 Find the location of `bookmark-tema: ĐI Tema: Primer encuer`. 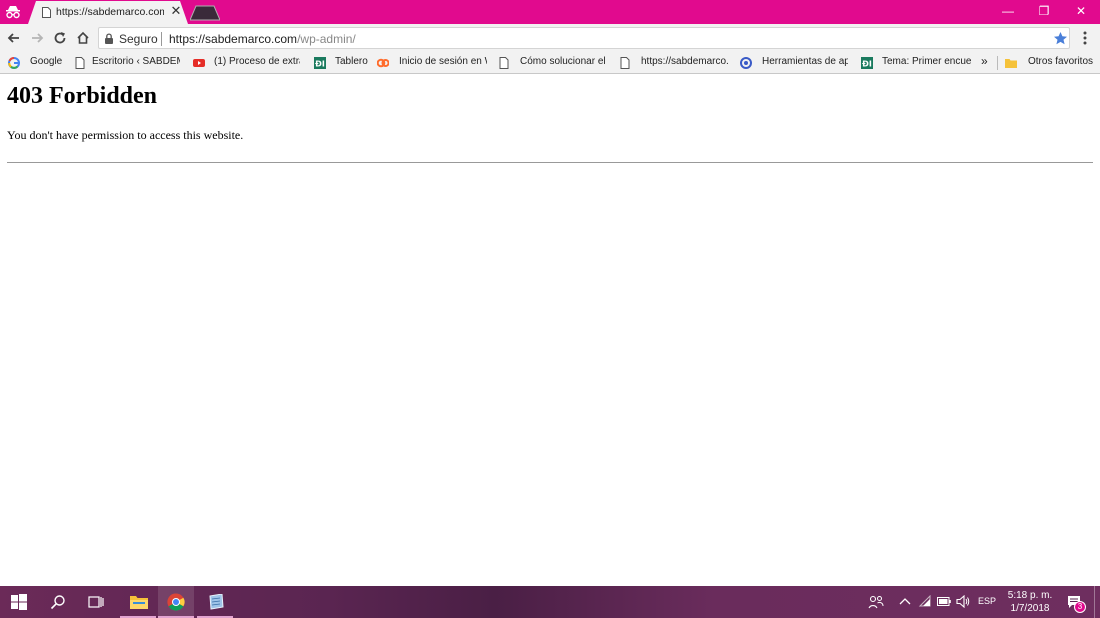

bookmark-tema: ĐI Tema: Primer encuer is located at coordinates (917, 63).